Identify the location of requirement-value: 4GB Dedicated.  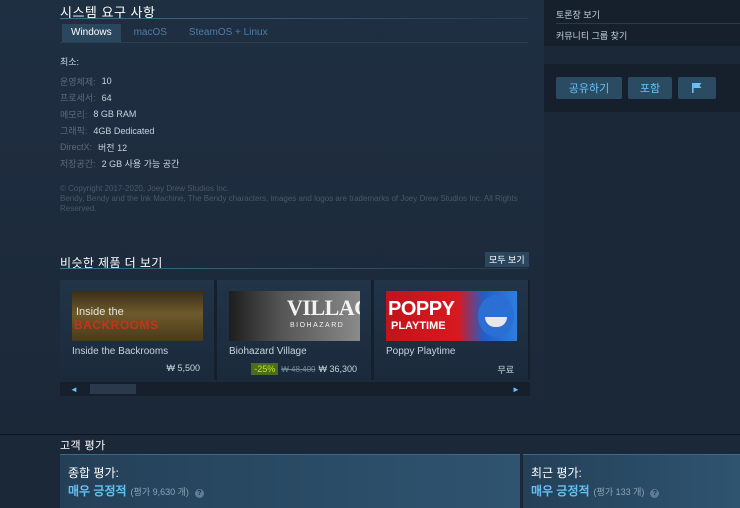
(124, 130).